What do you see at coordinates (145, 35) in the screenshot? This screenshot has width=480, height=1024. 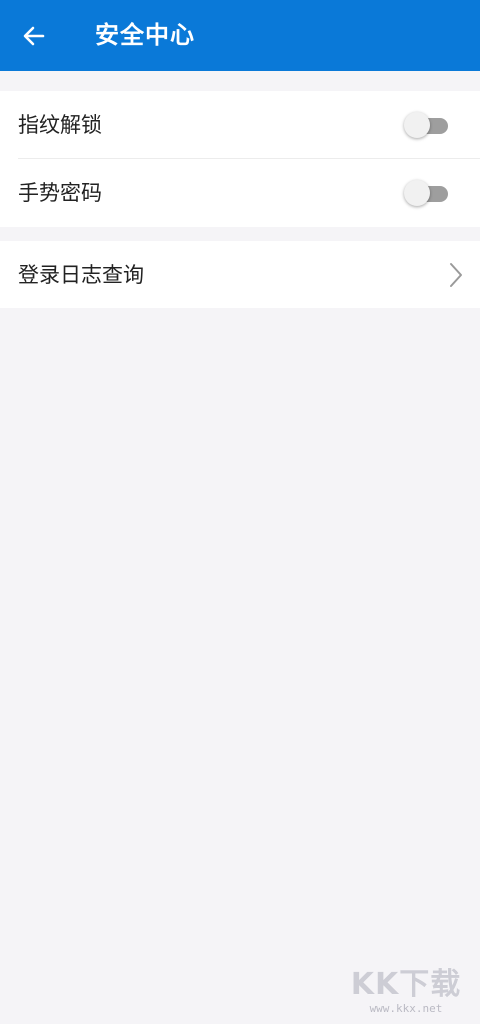 I see `page-title: 安全中心` at bounding box center [145, 35].